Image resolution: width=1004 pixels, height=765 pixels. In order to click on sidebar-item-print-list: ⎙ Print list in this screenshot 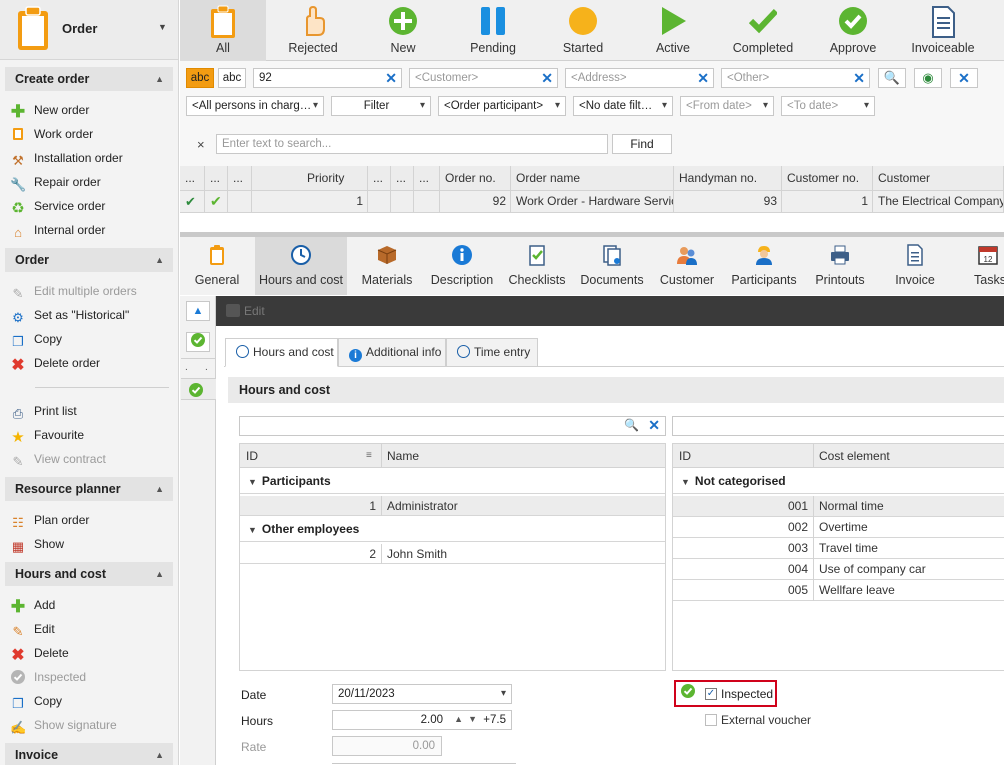, I will do `click(43, 411)`.